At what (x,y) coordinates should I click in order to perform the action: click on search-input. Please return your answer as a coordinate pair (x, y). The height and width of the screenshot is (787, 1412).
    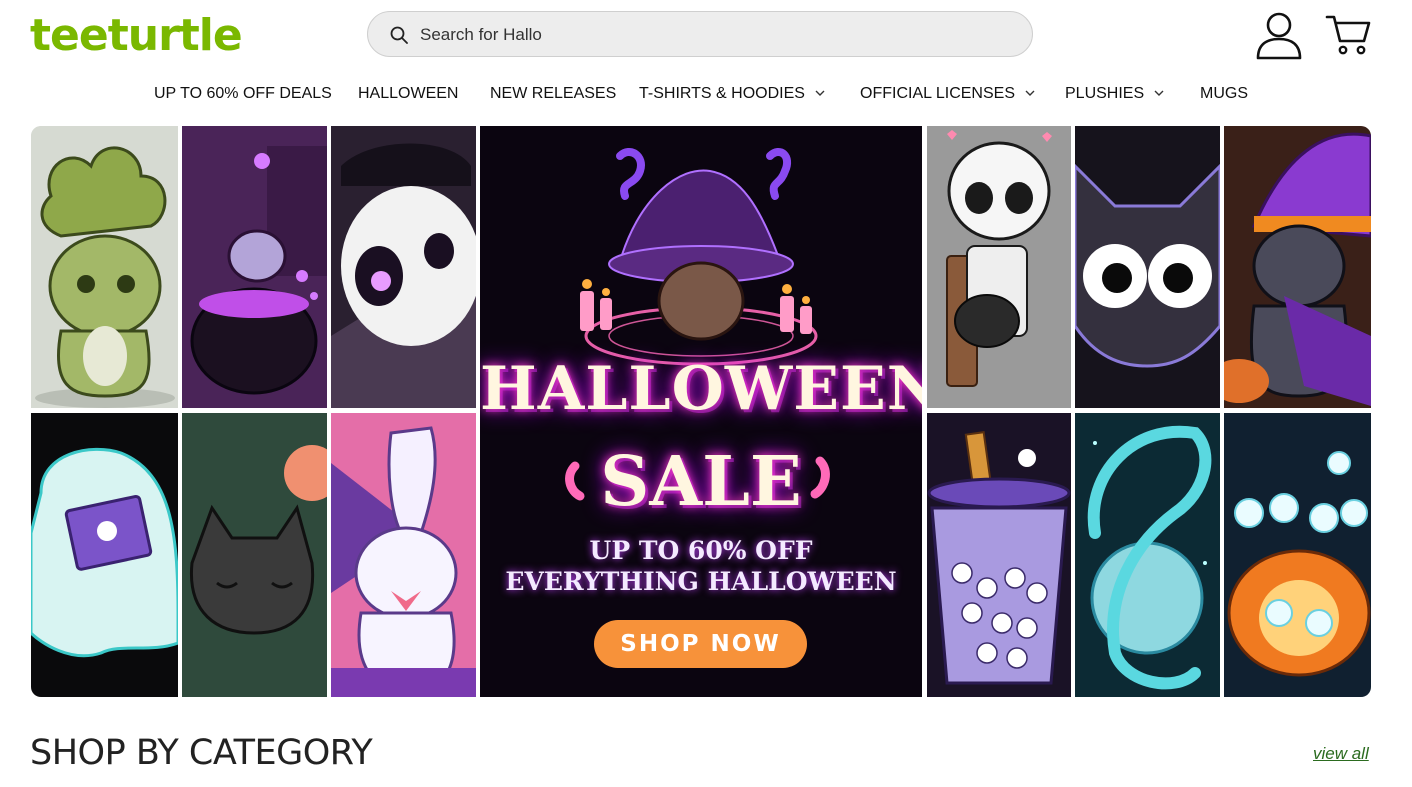
    Looking at the image, I should click on (710, 35).